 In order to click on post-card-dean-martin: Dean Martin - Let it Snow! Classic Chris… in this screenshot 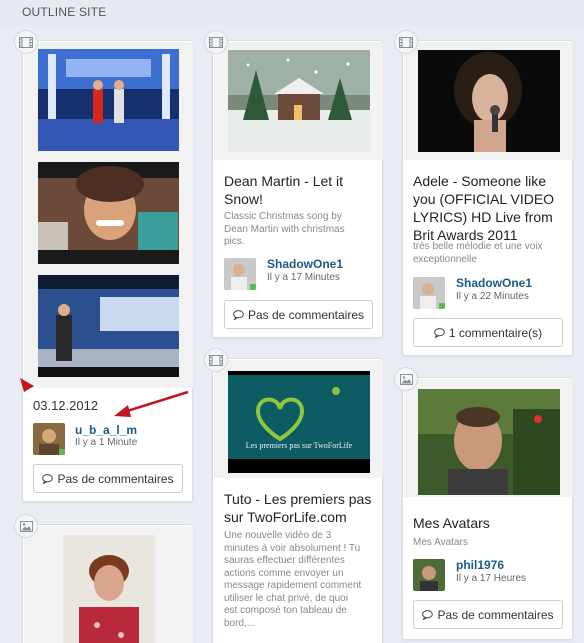, I will do `click(297, 189)`.